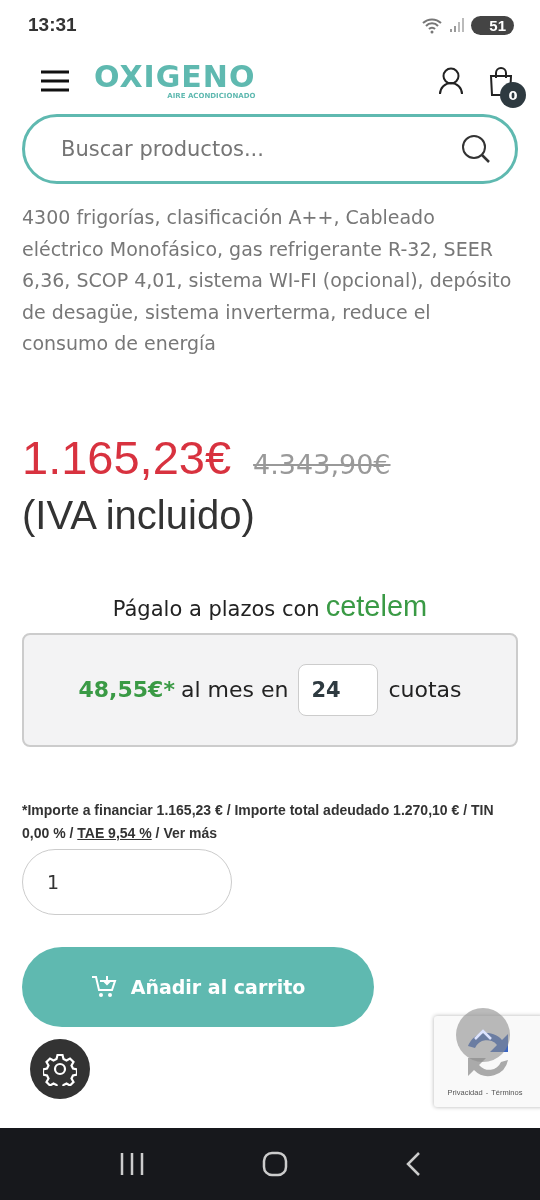 Image resolution: width=540 pixels, height=1200 pixels. What do you see at coordinates (139, 515) in the screenshot?
I see `tax-note: (IVA incluido)` at bounding box center [139, 515].